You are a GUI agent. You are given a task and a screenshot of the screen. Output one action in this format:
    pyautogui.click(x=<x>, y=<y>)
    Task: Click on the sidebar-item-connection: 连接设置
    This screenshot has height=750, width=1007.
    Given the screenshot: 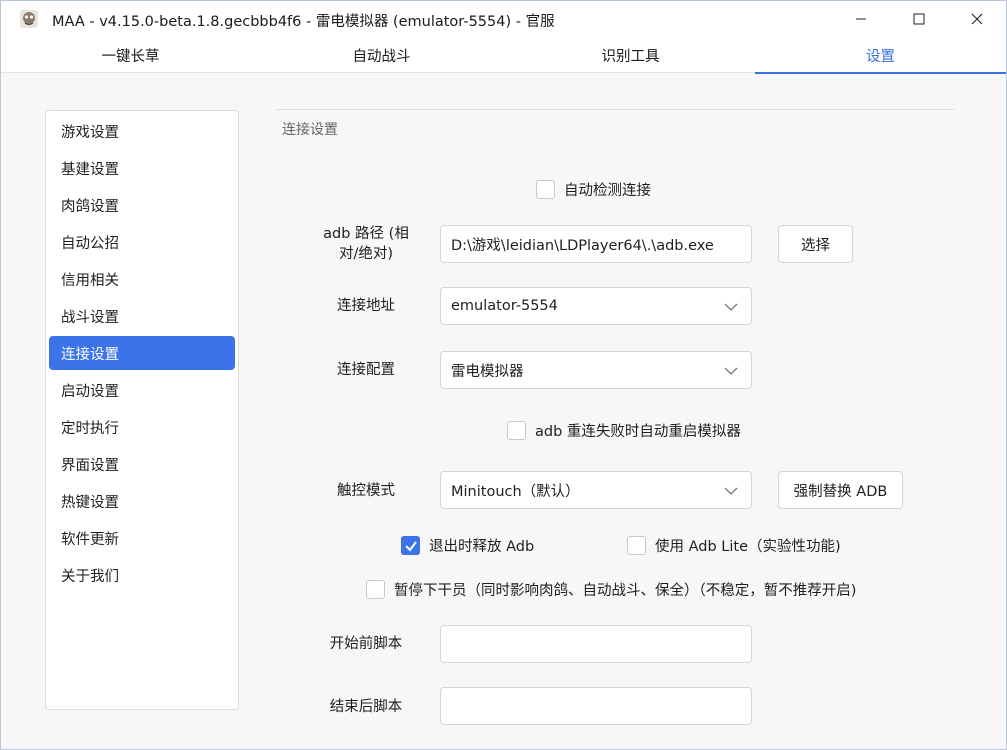 What is the action you would take?
    pyautogui.click(x=142, y=353)
    